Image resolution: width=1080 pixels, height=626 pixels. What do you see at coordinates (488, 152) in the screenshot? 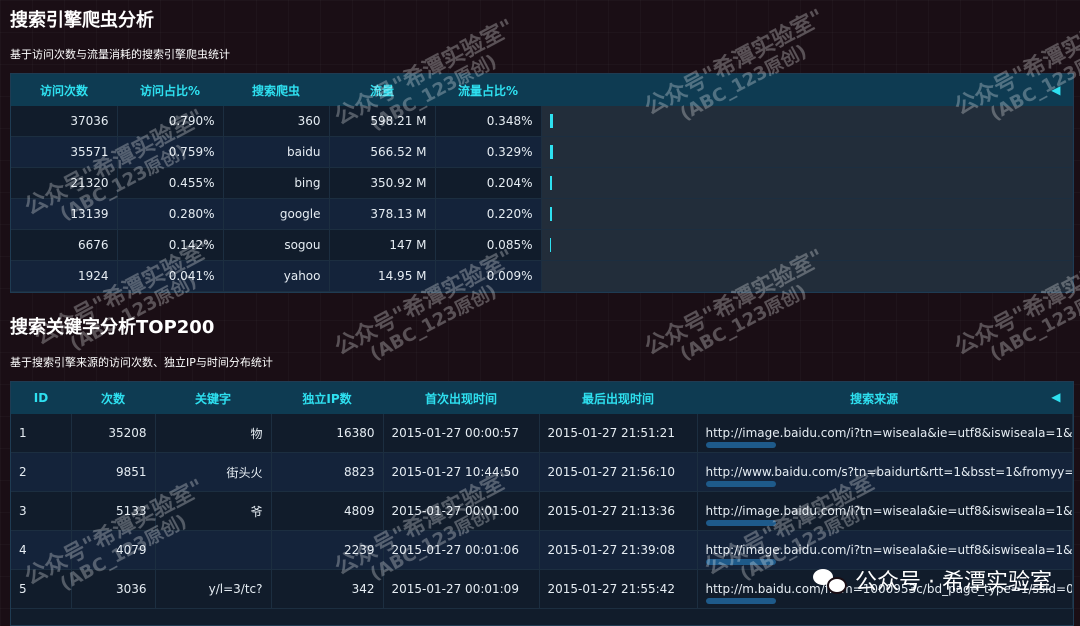
I see `traffic-pct-cell: 0.329%` at bounding box center [488, 152].